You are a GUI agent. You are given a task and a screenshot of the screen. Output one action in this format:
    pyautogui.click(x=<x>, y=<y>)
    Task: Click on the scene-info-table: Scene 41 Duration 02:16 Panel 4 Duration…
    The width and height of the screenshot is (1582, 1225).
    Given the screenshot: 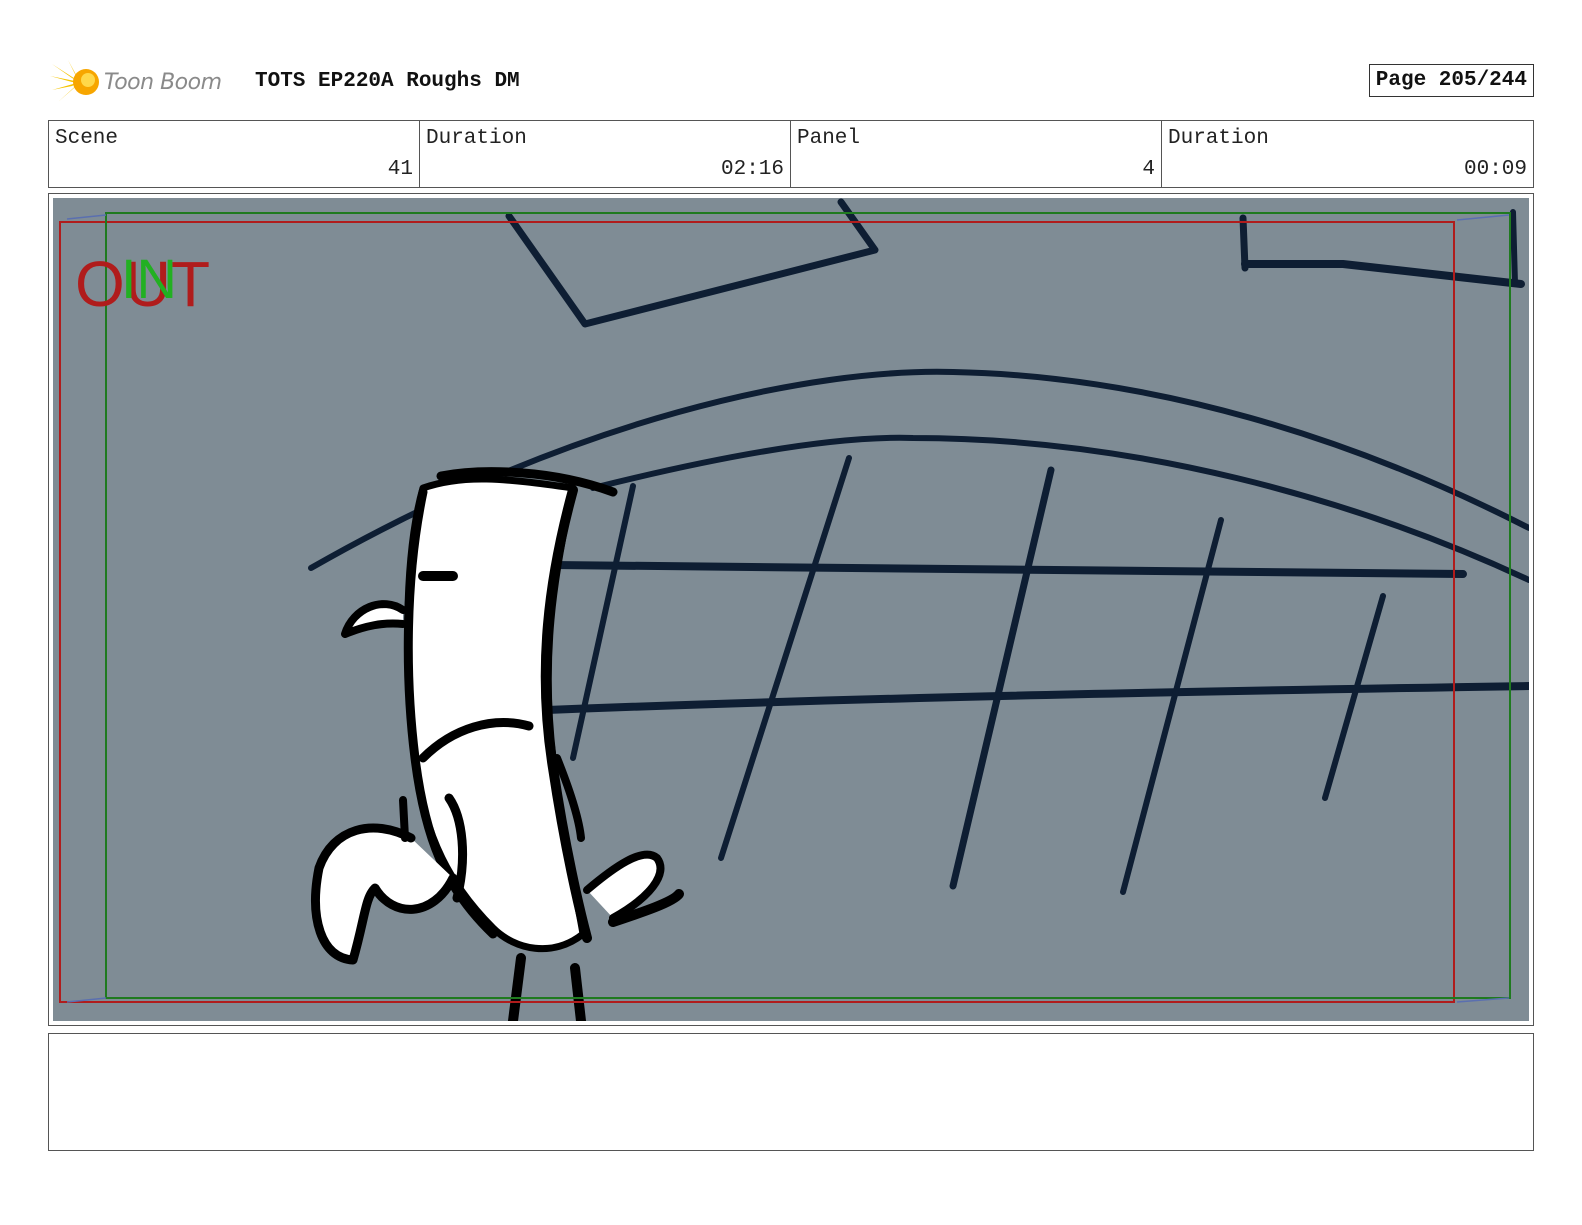 What is the action you would take?
    pyautogui.click(x=791, y=154)
    